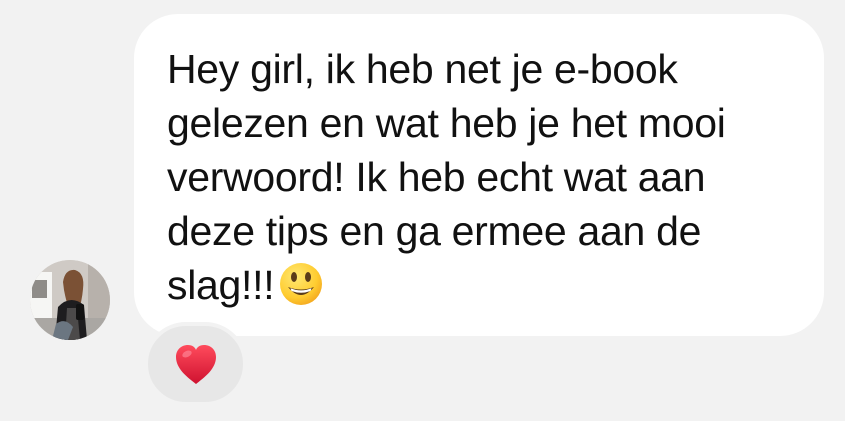  What do you see at coordinates (301, 284) in the screenshot?
I see `grinning-face-emoji-icon` at bounding box center [301, 284].